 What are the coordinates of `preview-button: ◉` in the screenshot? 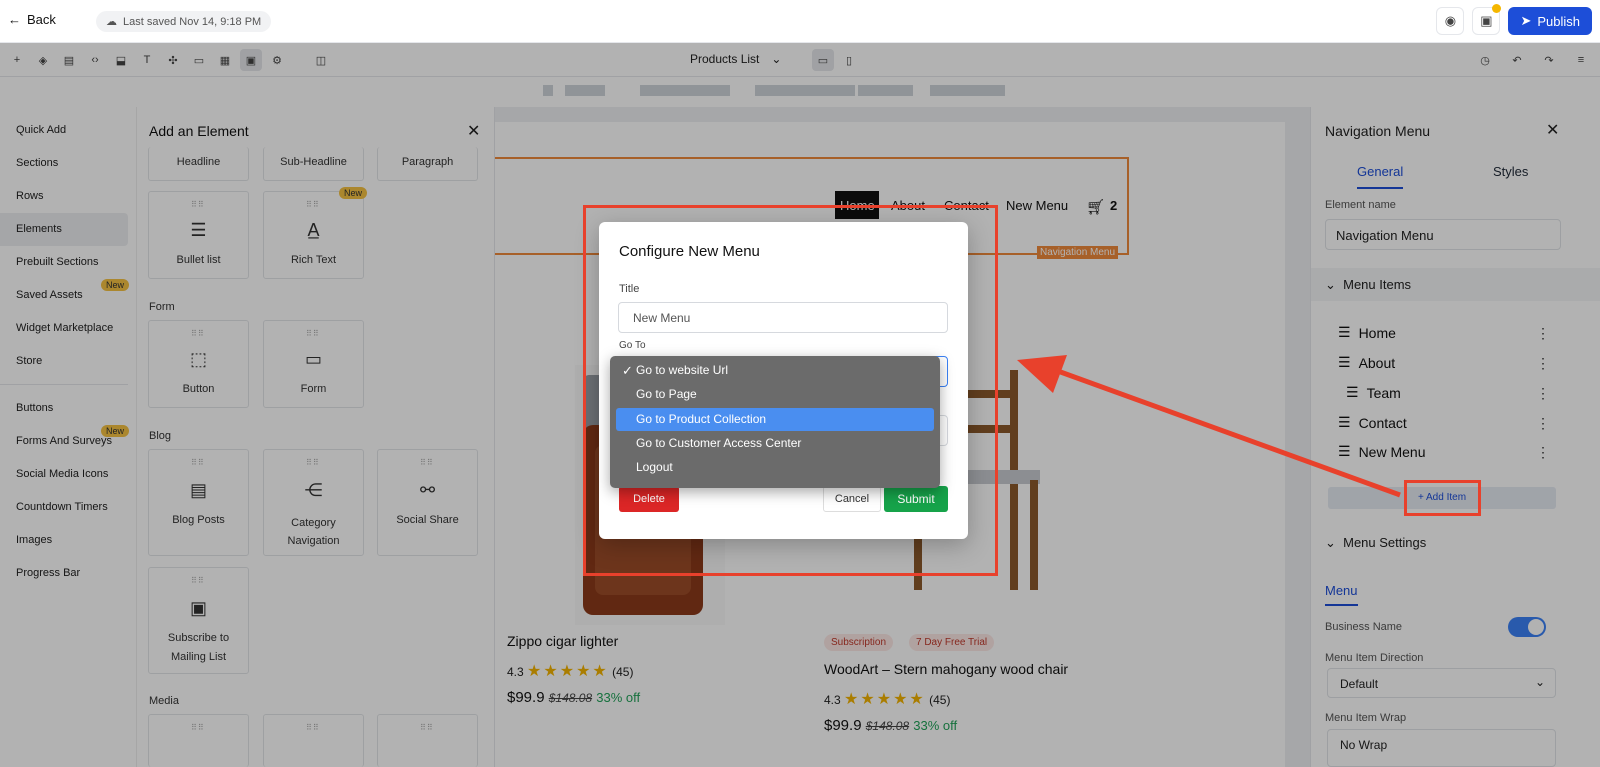 It's located at (1450, 21).